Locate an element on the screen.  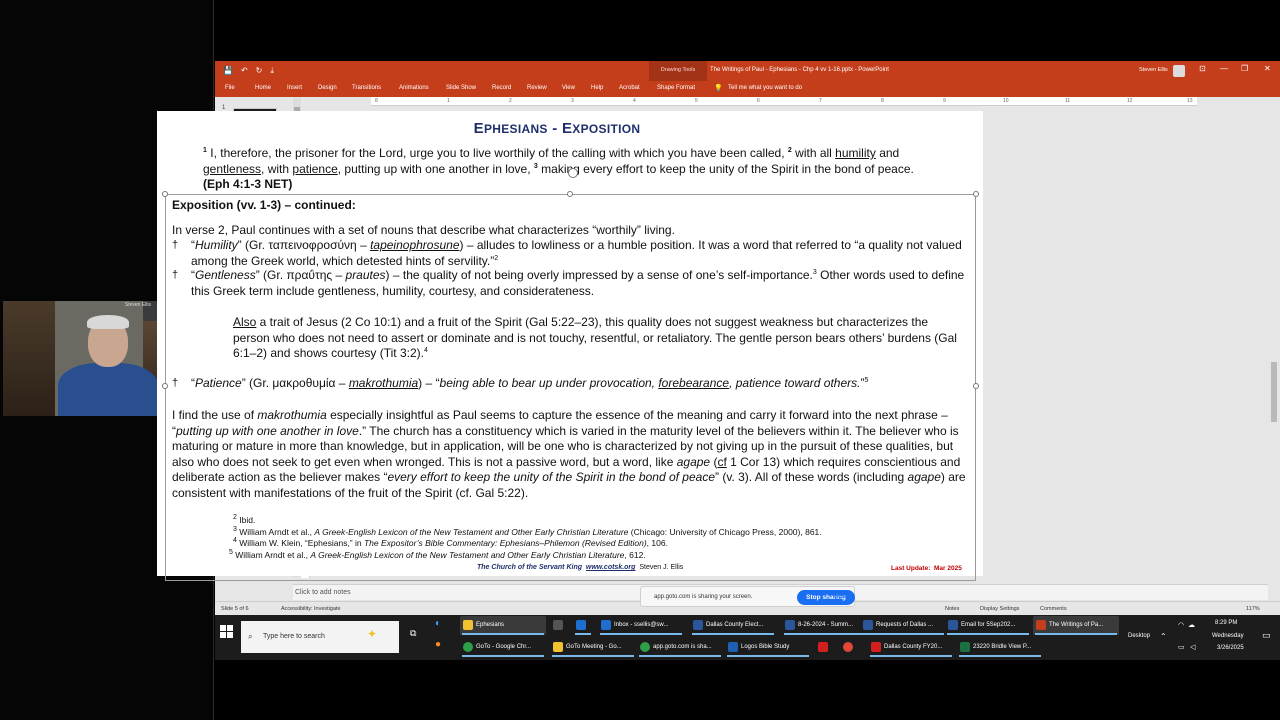
exposition-heading: Exposition (vv. 1-3) – continued: is located at coordinates (264, 205).